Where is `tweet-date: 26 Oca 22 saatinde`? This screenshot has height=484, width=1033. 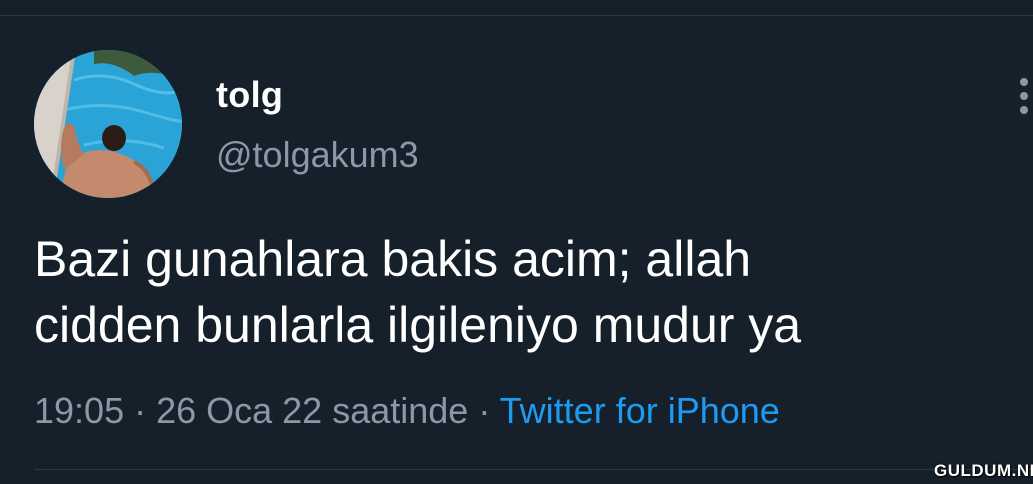 tweet-date: 26 Oca 22 saatinde is located at coordinates (312, 410).